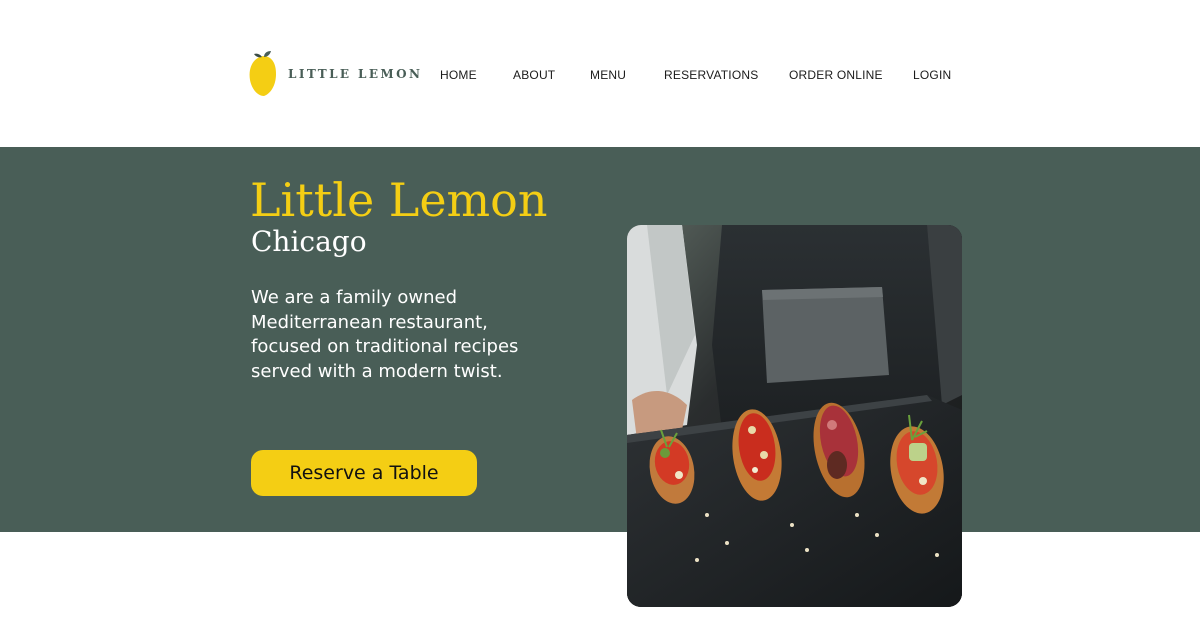 Image resolution: width=1200 pixels, height=630 pixels. What do you see at coordinates (458, 75) in the screenshot?
I see `nav-home: HOME` at bounding box center [458, 75].